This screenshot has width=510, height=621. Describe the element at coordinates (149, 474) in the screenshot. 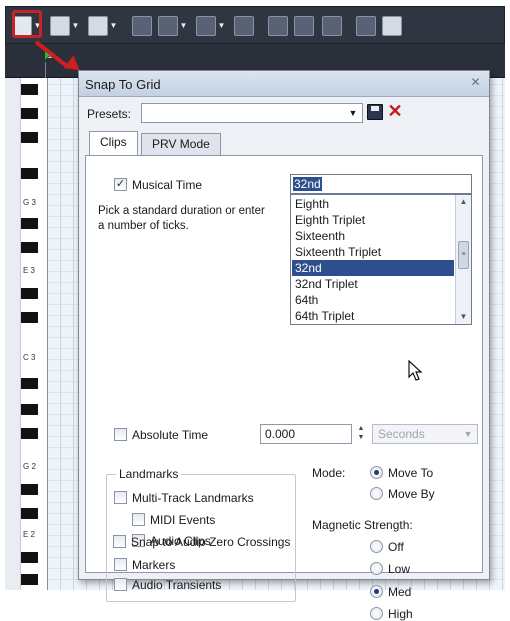

I see `landmarks-title: Landmarks` at that location.